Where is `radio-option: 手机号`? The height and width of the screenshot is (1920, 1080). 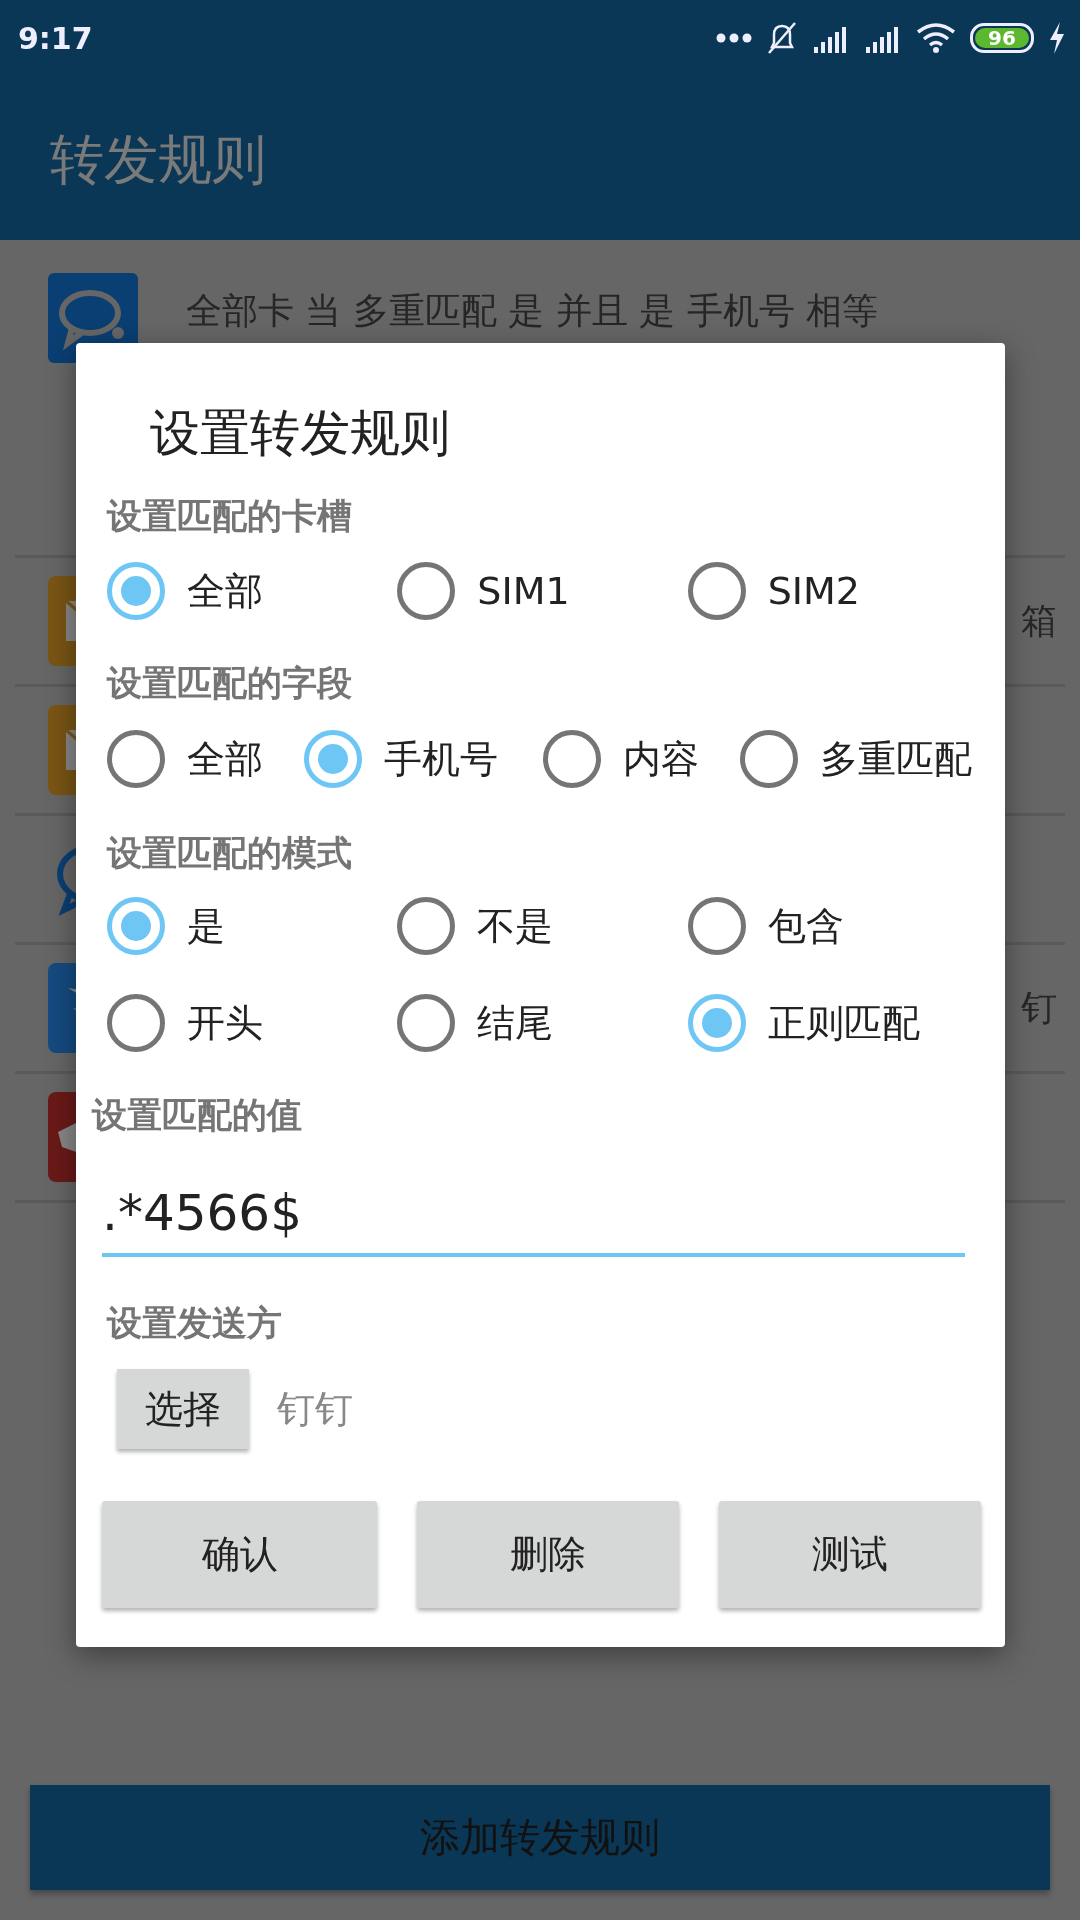 radio-option: 手机号 is located at coordinates (423, 759).